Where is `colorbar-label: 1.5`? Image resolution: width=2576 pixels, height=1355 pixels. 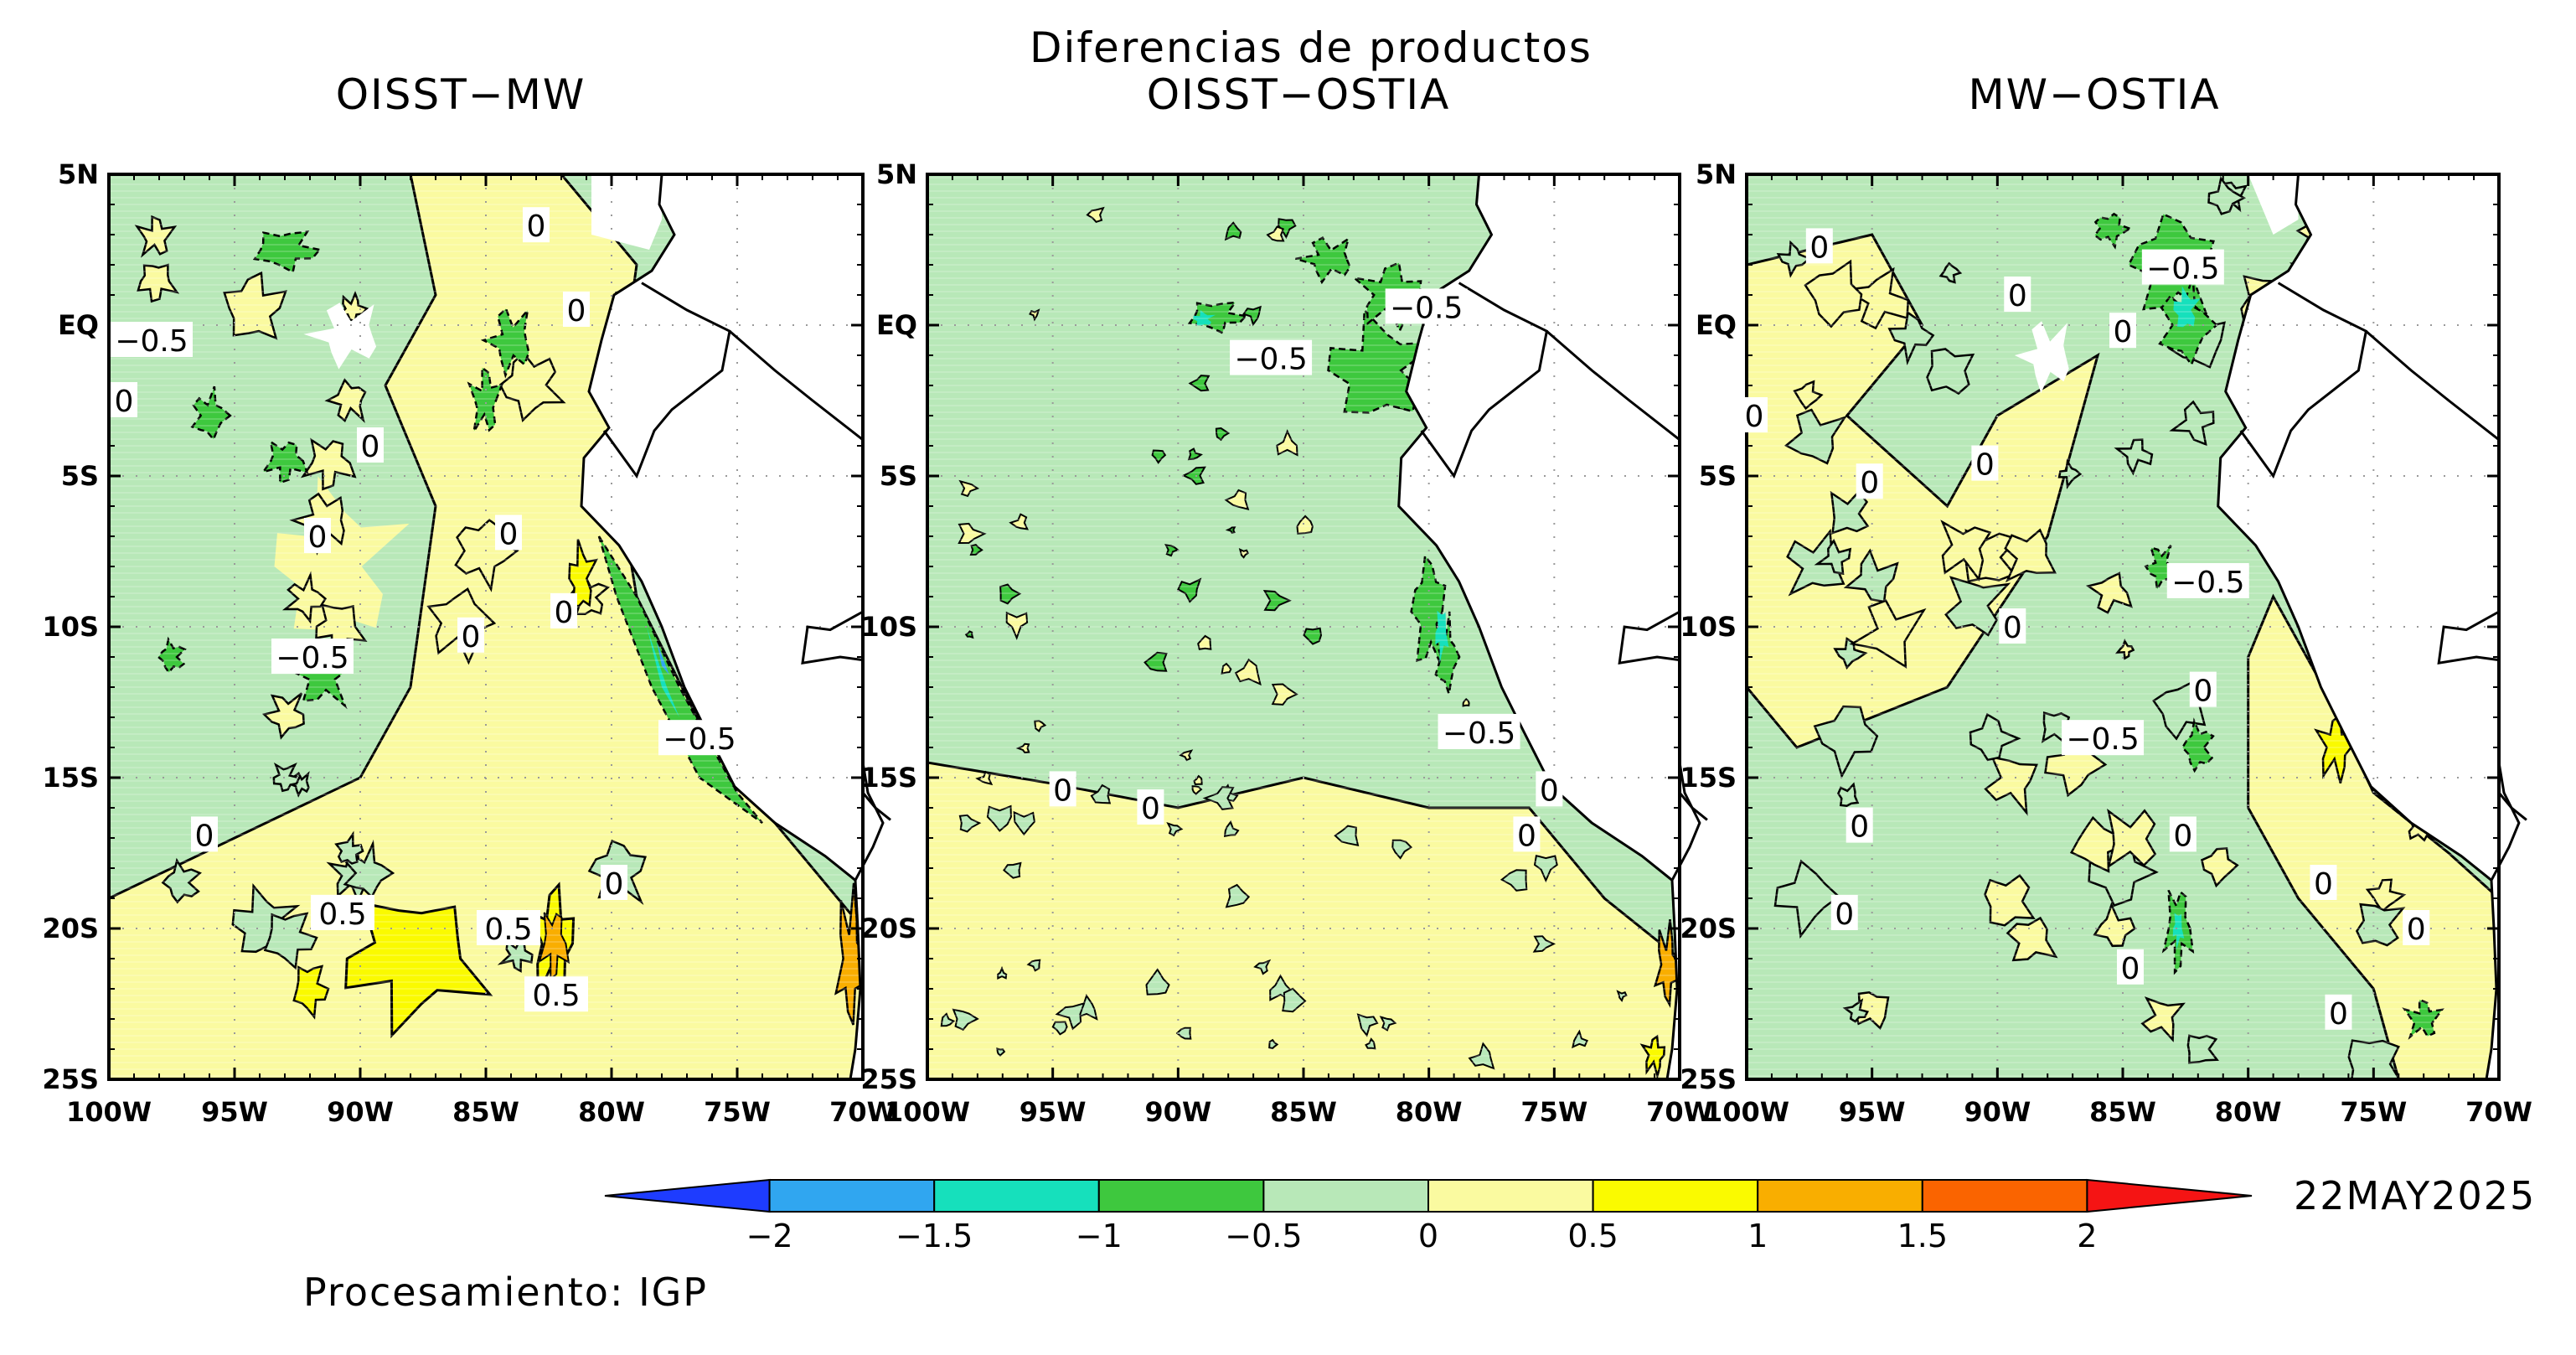
colorbar-label: 1.5 is located at coordinates (1922, 1236).